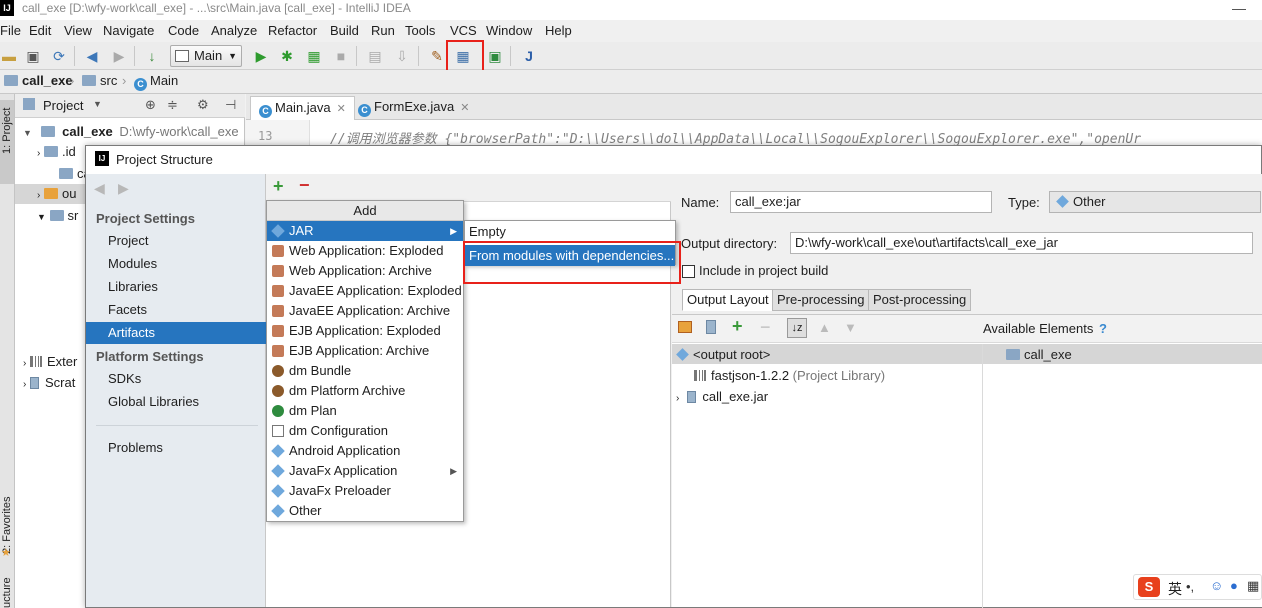  I want to click on menu-vcs: VCS, so click(463, 30).